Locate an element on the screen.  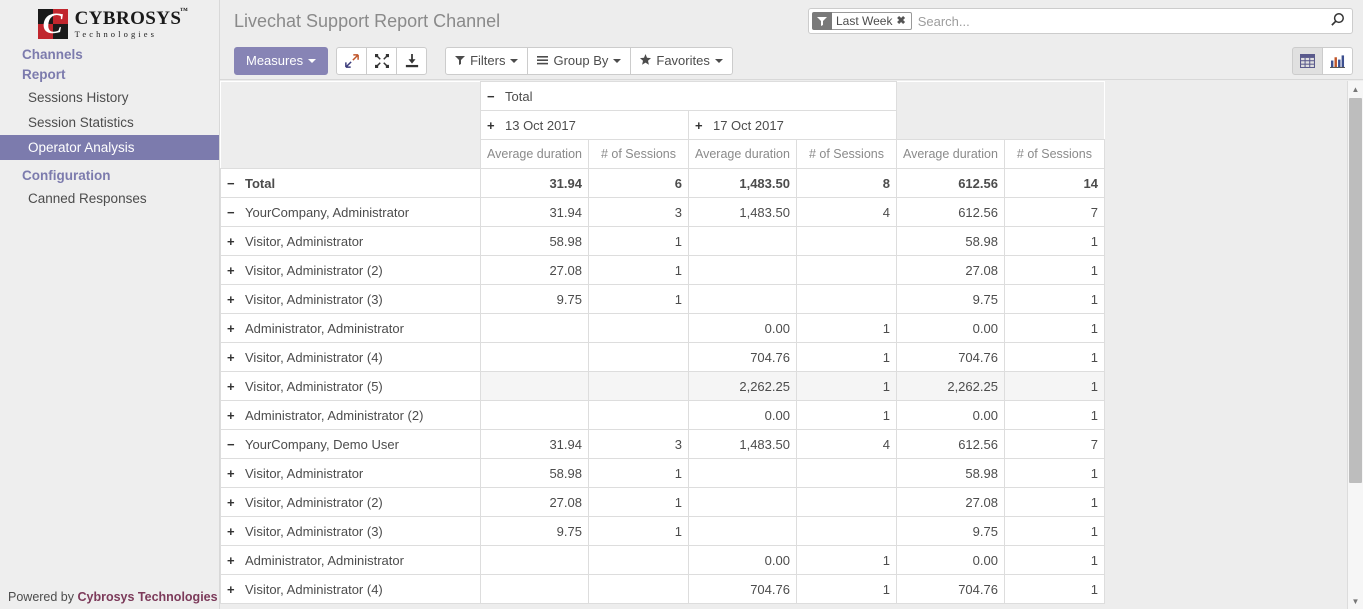
pivot-row-header: + Administrator, Administrator is located at coordinates (350, 560).